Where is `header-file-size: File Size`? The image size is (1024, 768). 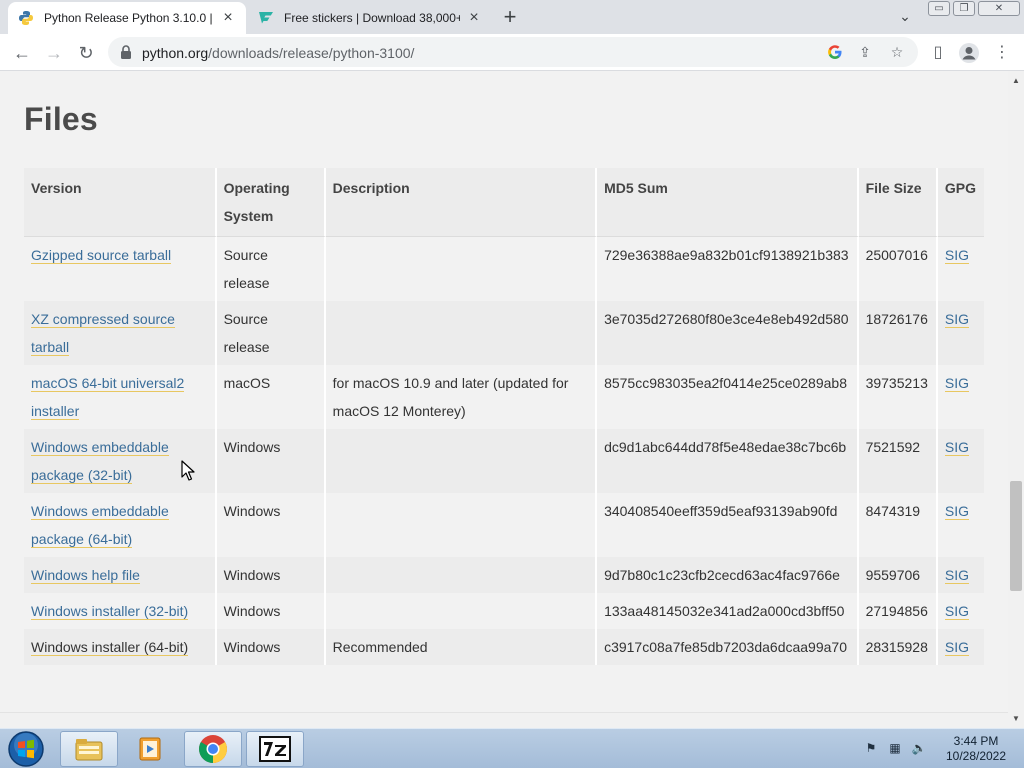
header-file-size: File Size is located at coordinates (898, 202).